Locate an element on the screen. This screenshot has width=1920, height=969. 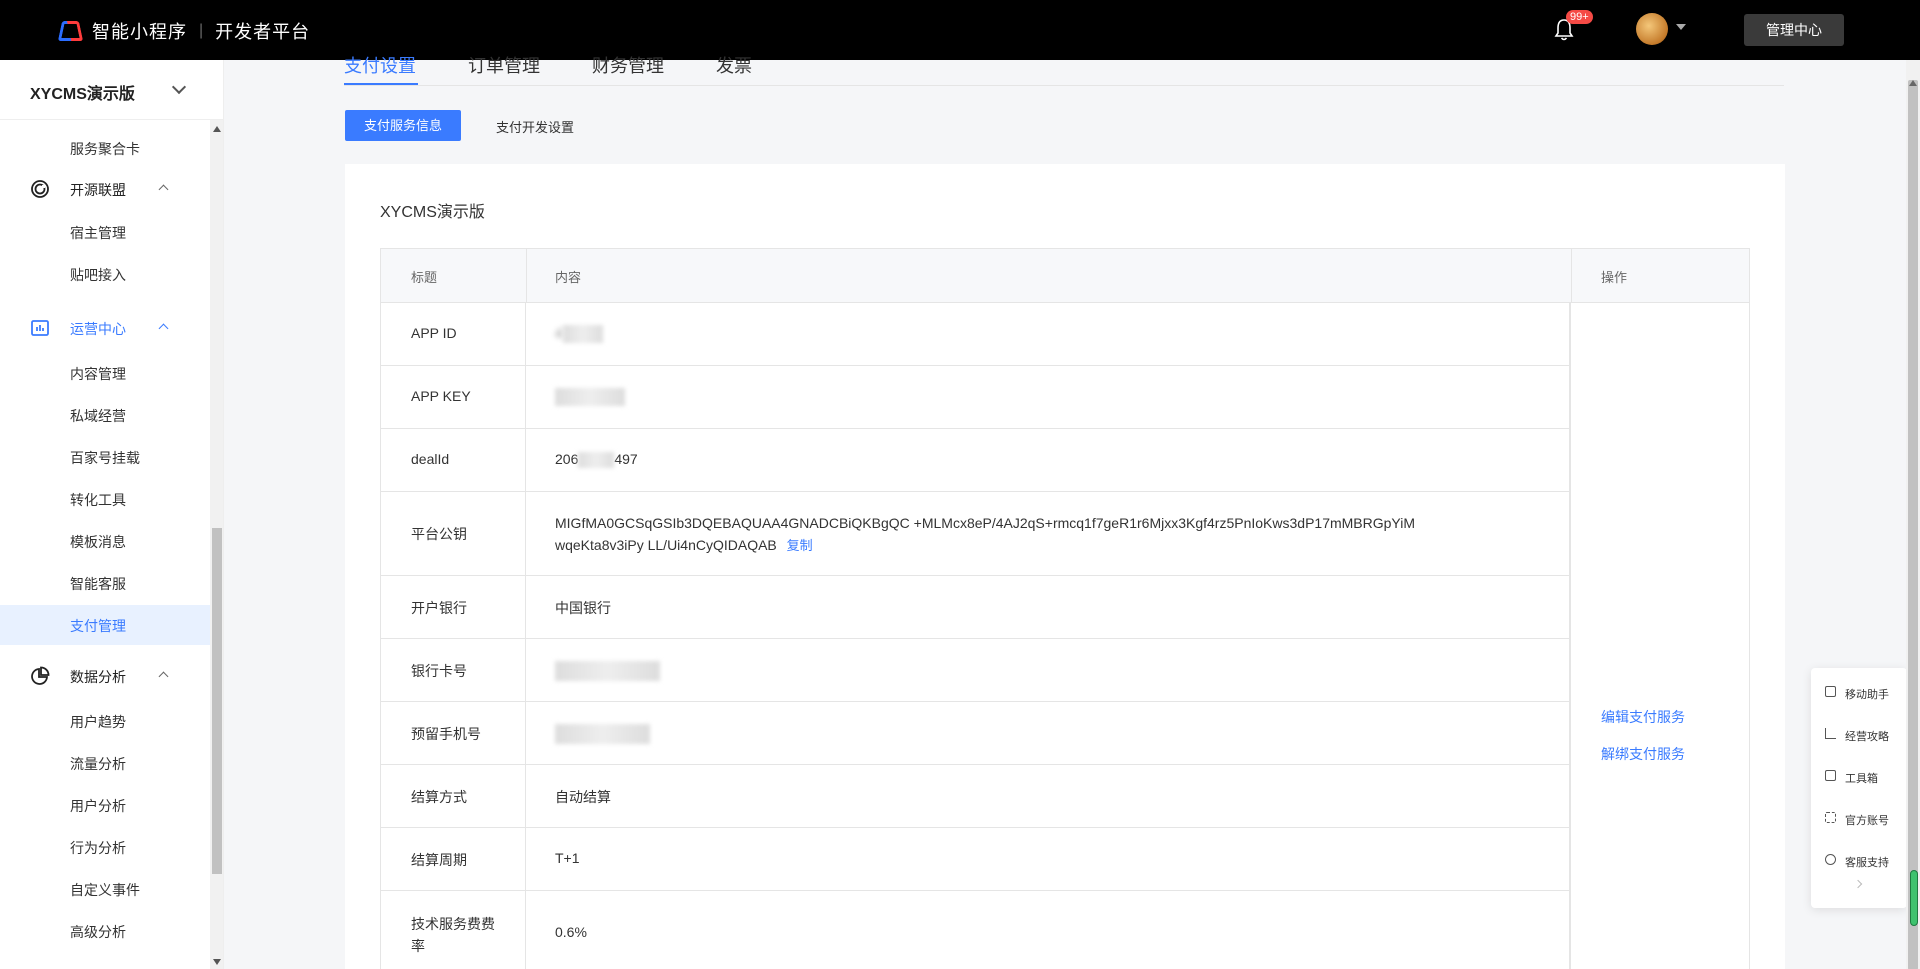
sidebar-item-advanced-analysis: 高级分析 is located at coordinates (105, 931).